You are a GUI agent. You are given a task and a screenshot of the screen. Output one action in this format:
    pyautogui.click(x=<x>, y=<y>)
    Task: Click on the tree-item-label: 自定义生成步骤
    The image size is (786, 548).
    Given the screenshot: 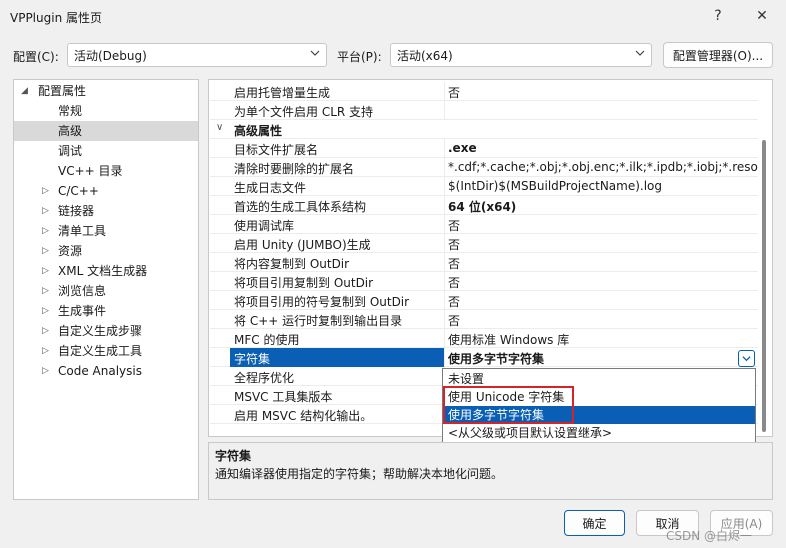 What is the action you would take?
    pyautogui.click(x=100, y=331)
    